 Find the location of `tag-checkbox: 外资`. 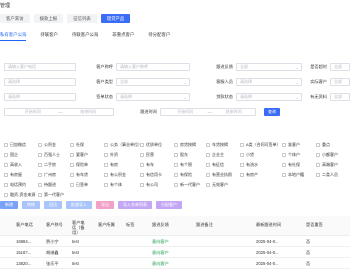

tag-checkbox: 外资 is located at coordinates (111, 155).